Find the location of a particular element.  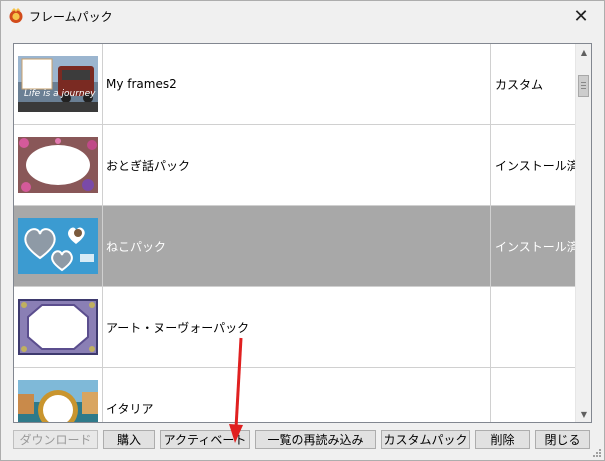

custom-pack-button: カスタムパック is located at coordinates (425, 439).